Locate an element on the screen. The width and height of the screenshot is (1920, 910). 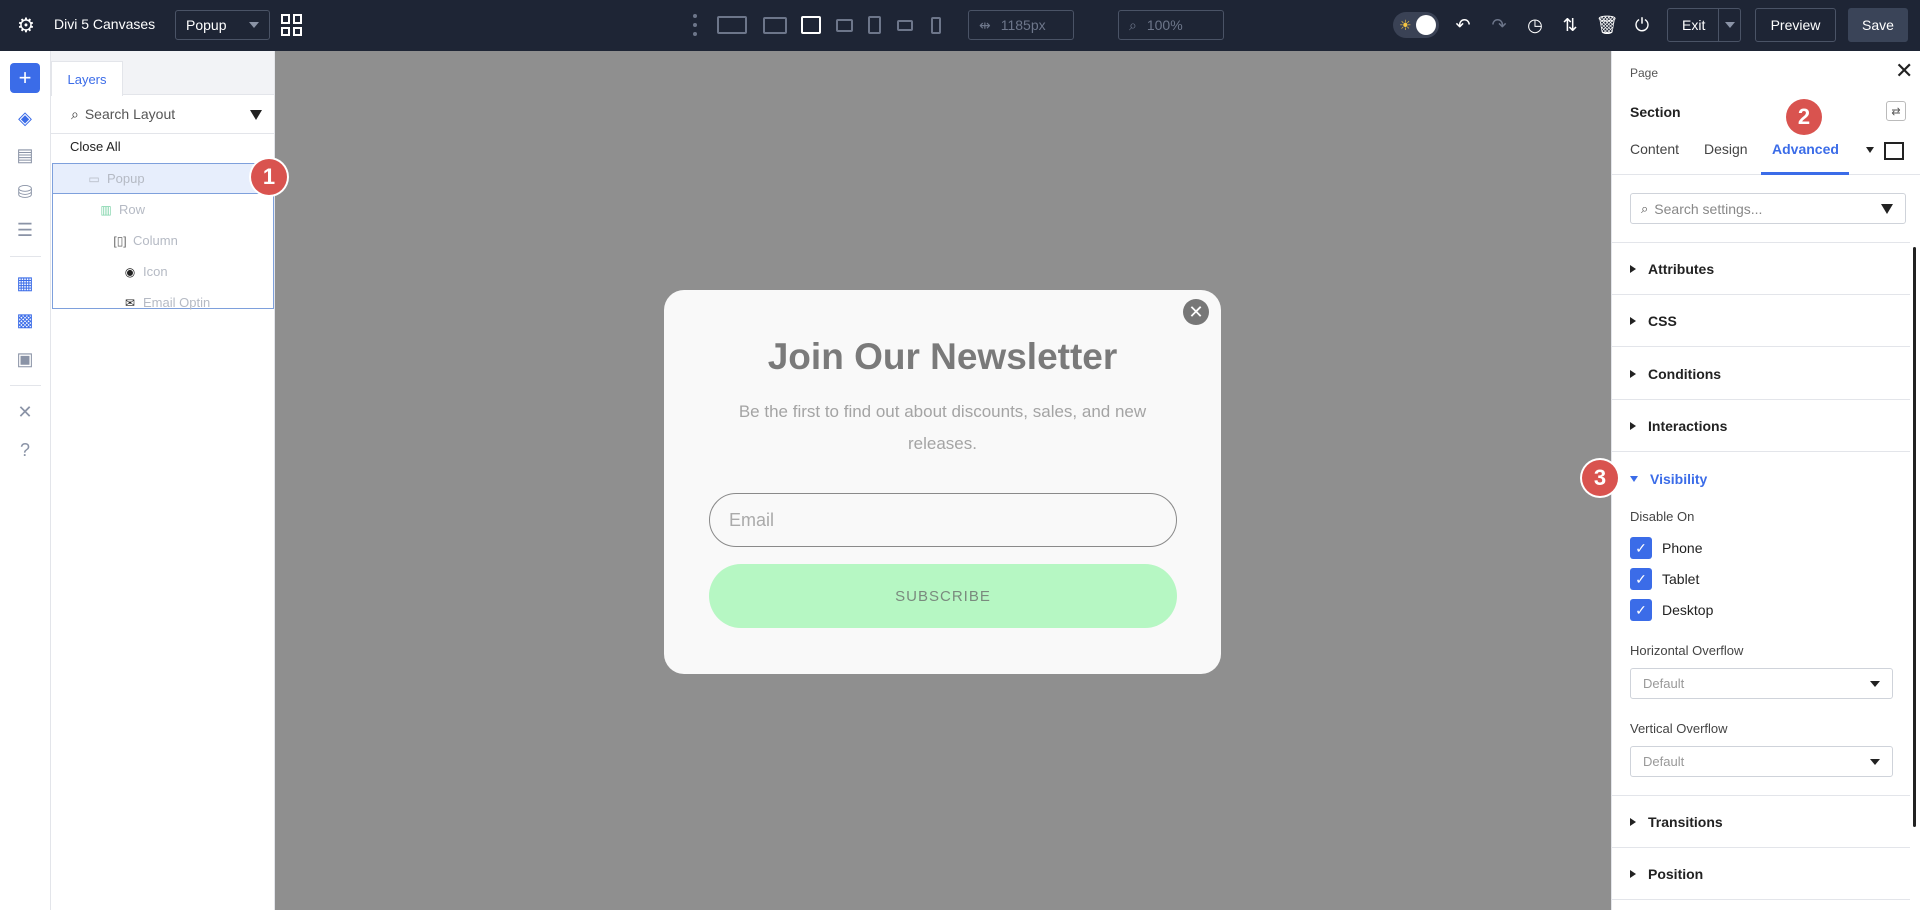
zoom-field: ⌕ 100% is located at coordinates (1171, 25).